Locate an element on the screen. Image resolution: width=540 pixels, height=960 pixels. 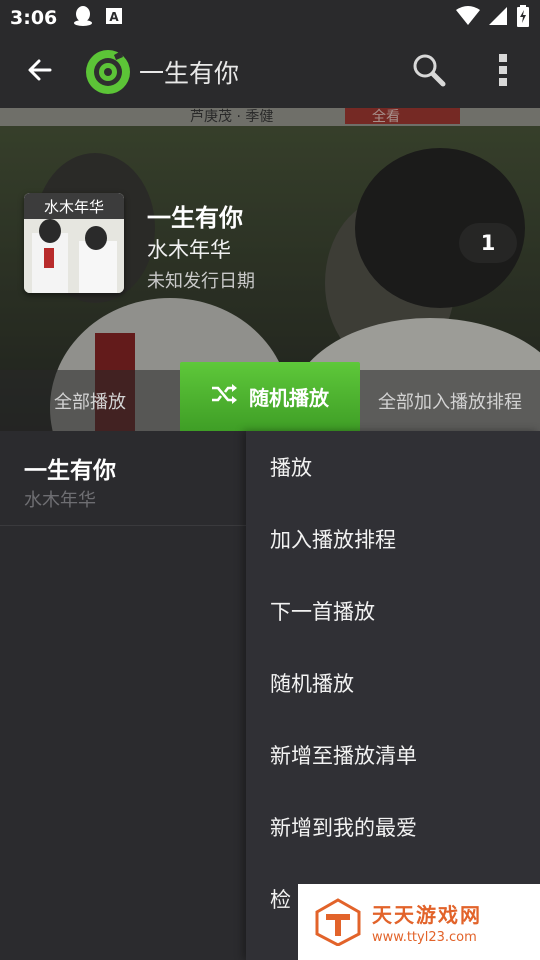
add-all-to-queue-label: 全部加入播放排程 is located at coordinates (450, 402).